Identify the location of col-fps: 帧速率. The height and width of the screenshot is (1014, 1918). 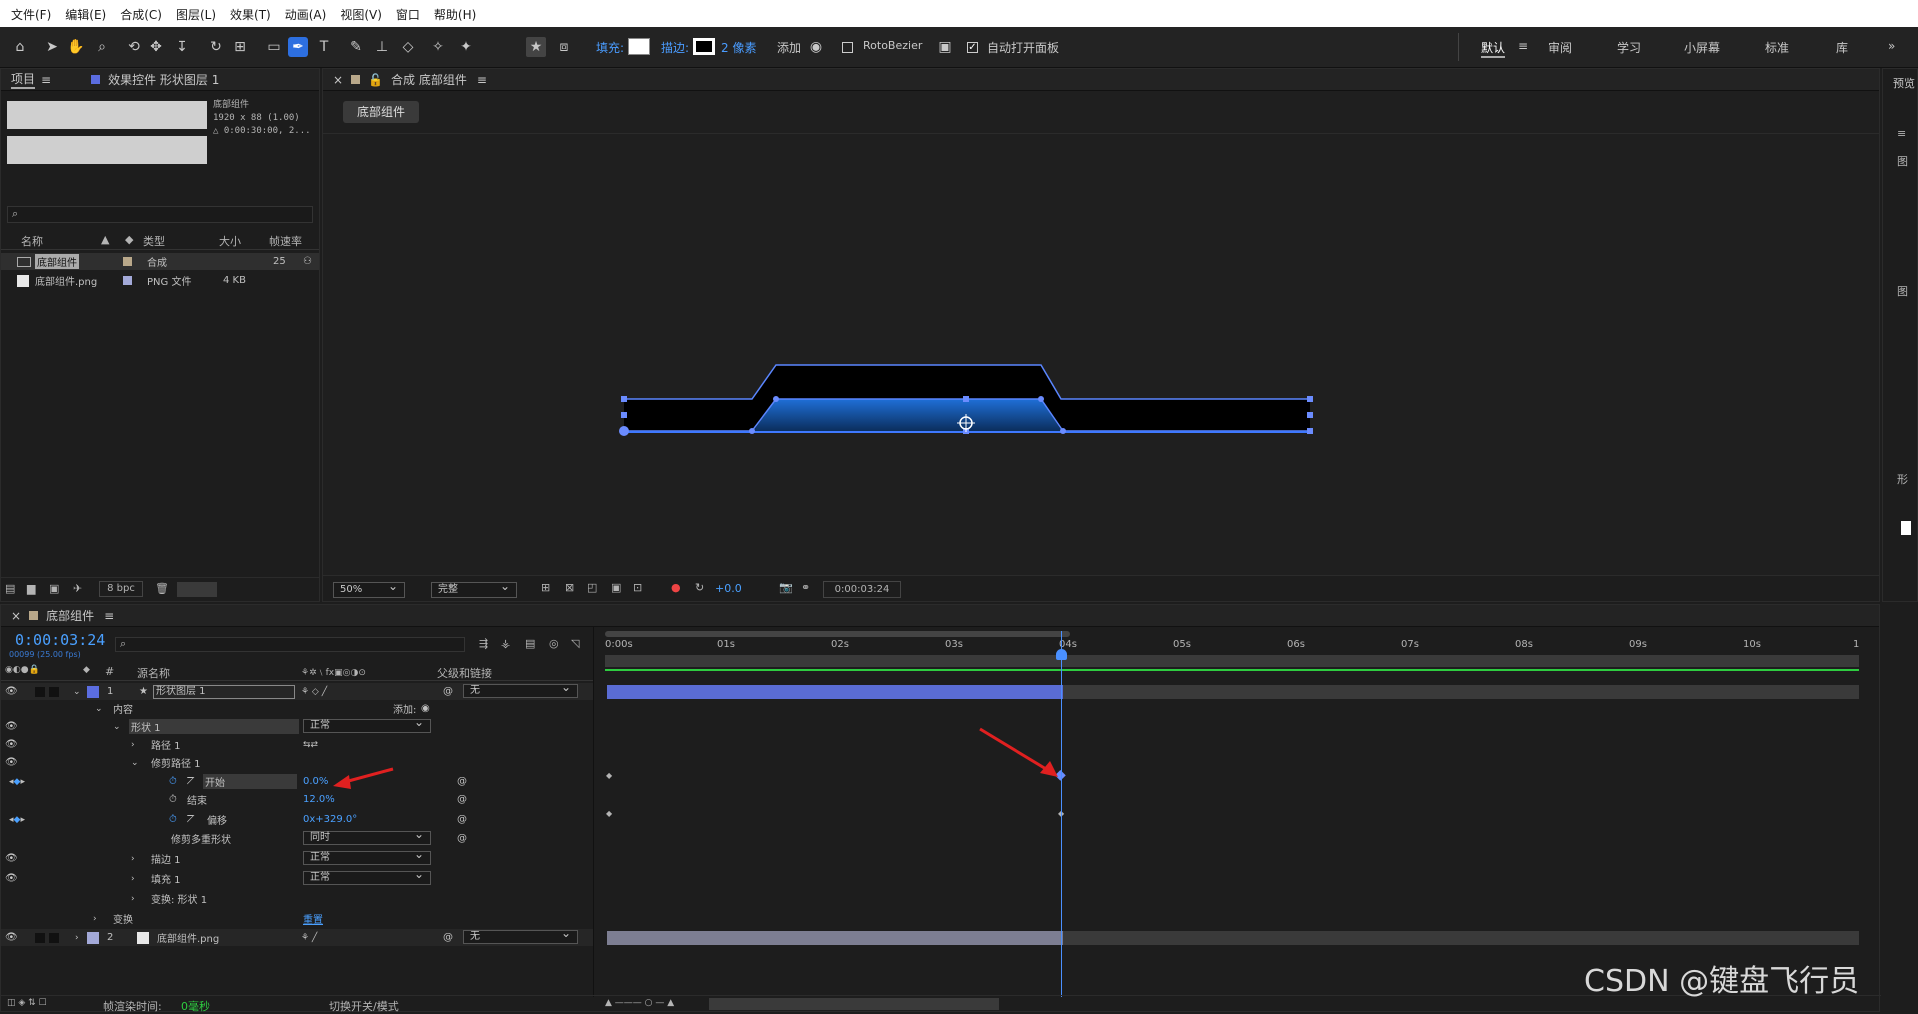
(285, 241).